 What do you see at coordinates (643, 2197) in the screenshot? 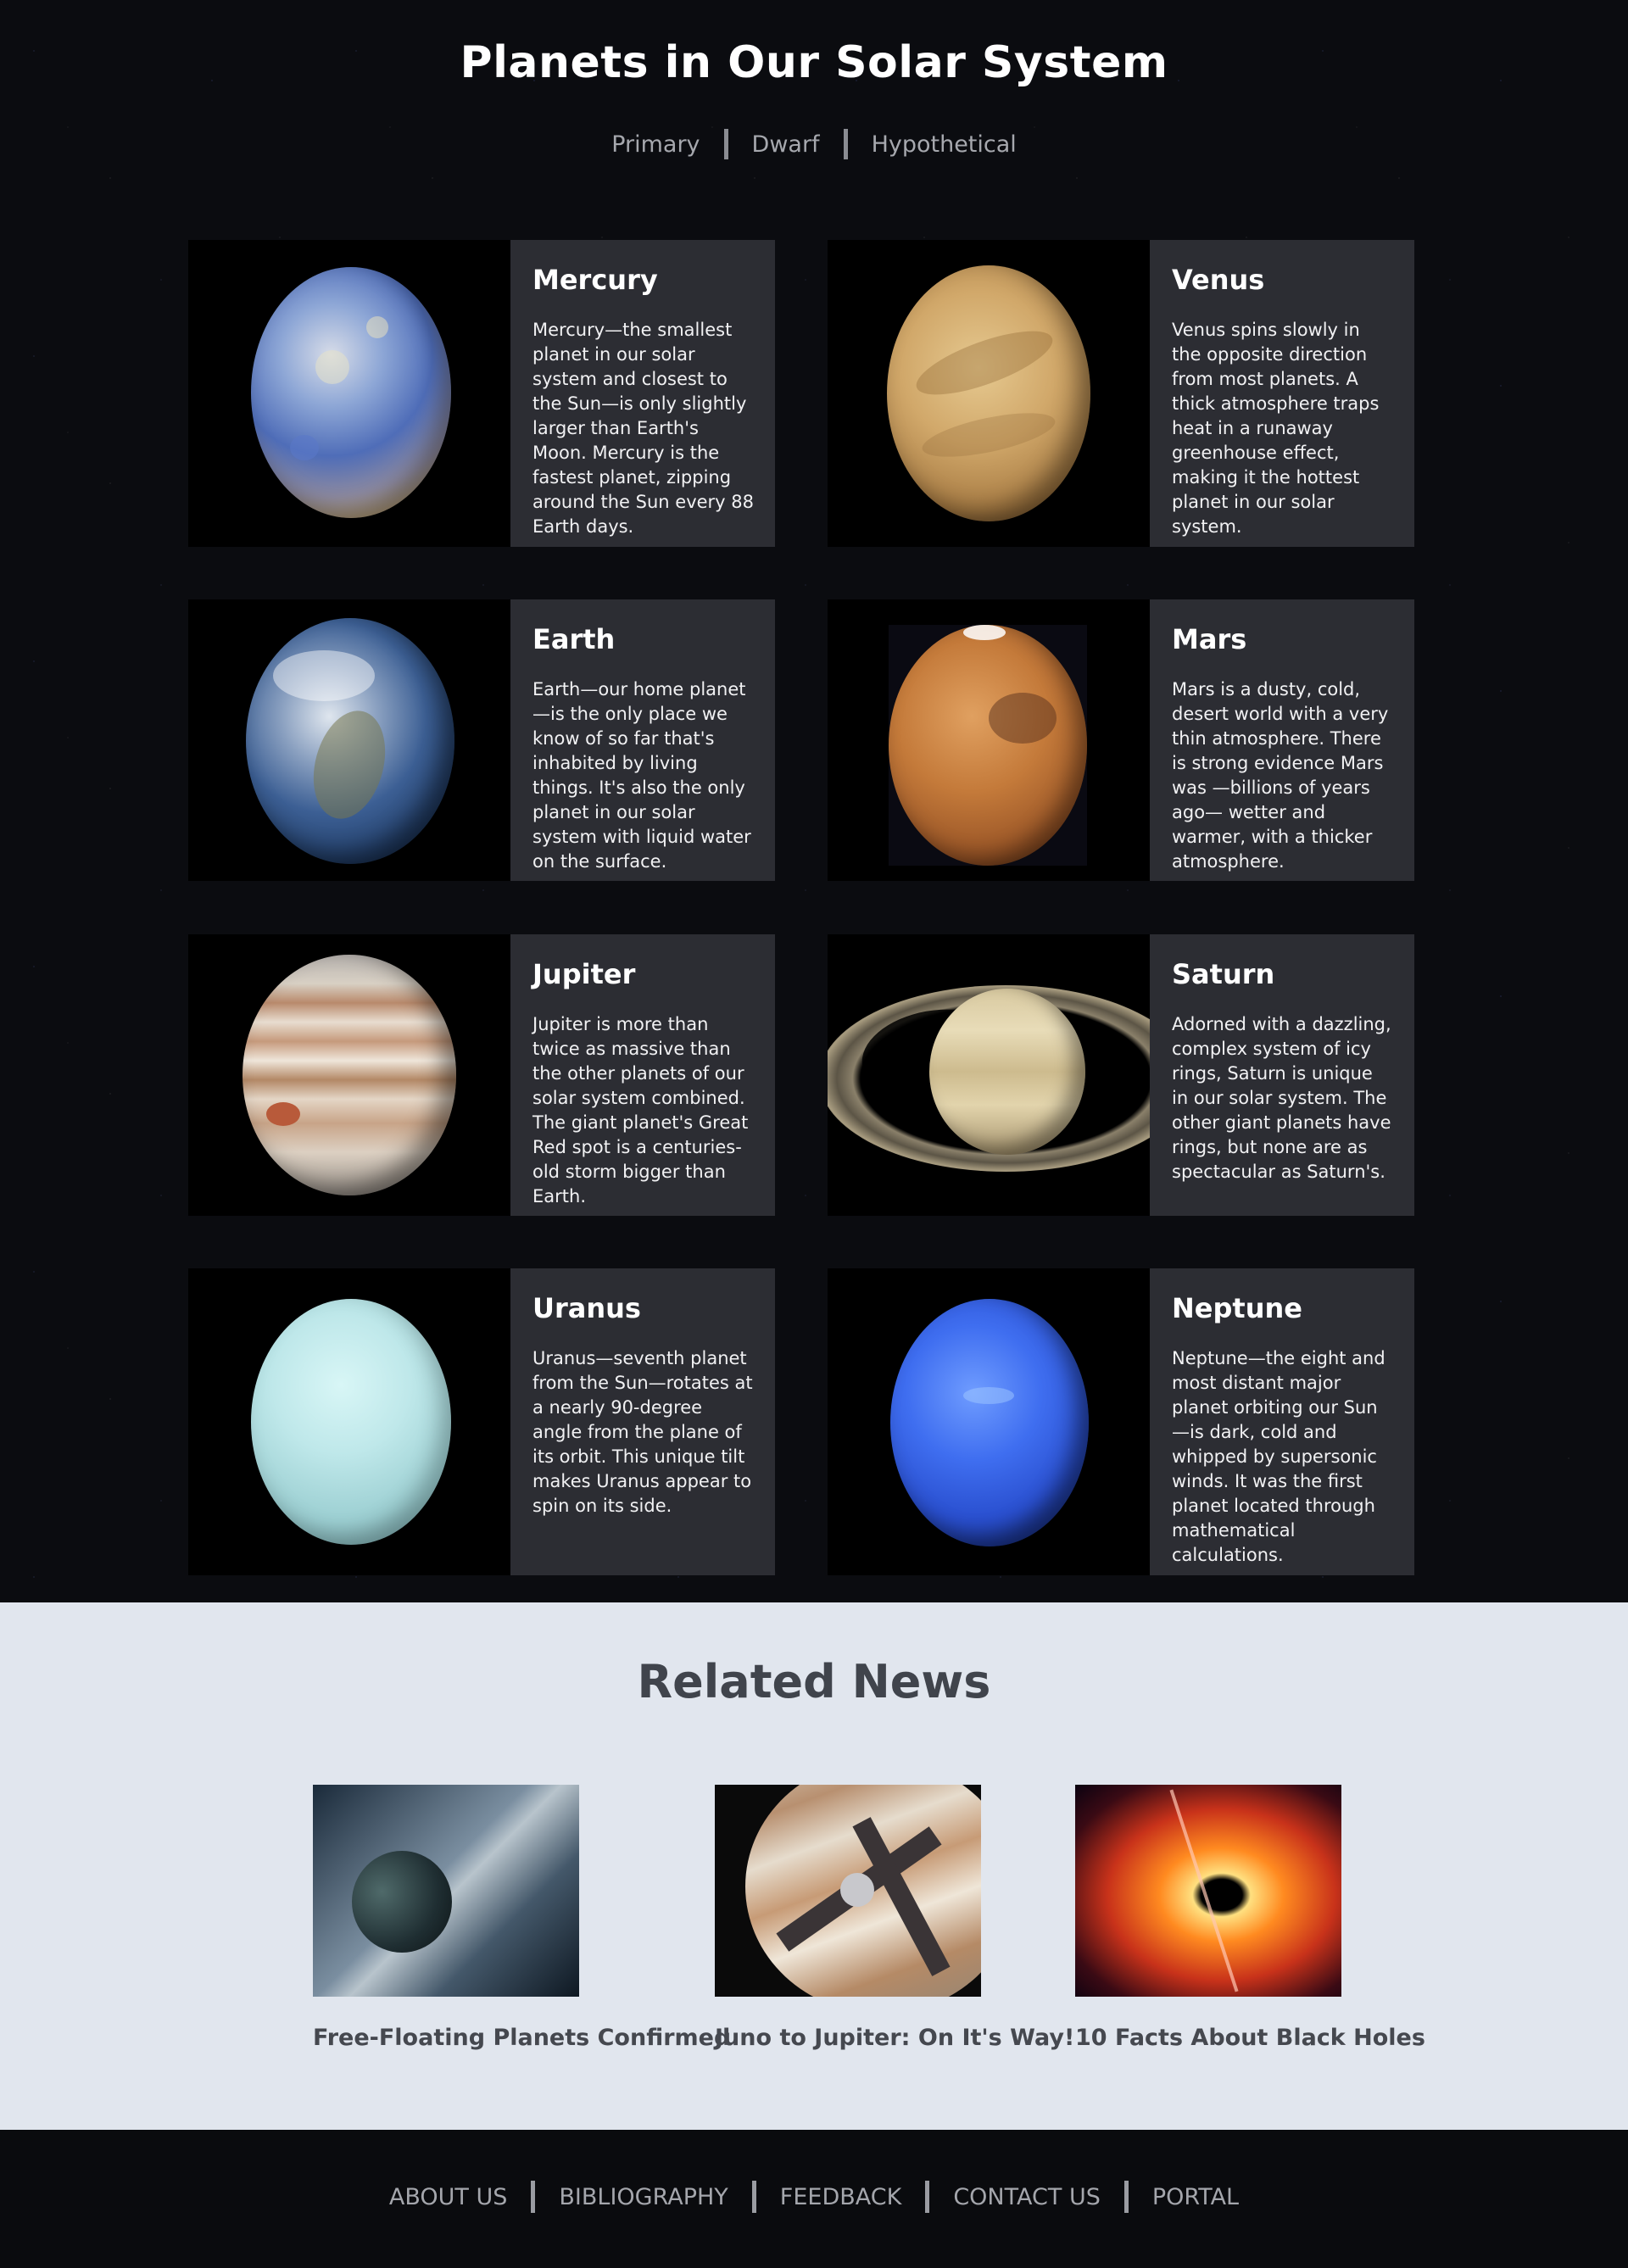
I see `footer-link-bibliography: BIBLIOGRAPHY` at bounding box center [643, 2197].